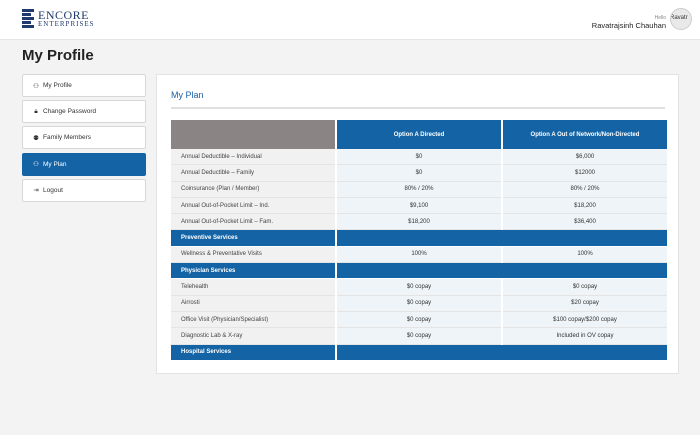  What do you see at coordinates (84, 85) in the screenshot?
I see `menu-item-my-profile: ⚇ My Profile` at bounding box center [84, 85].